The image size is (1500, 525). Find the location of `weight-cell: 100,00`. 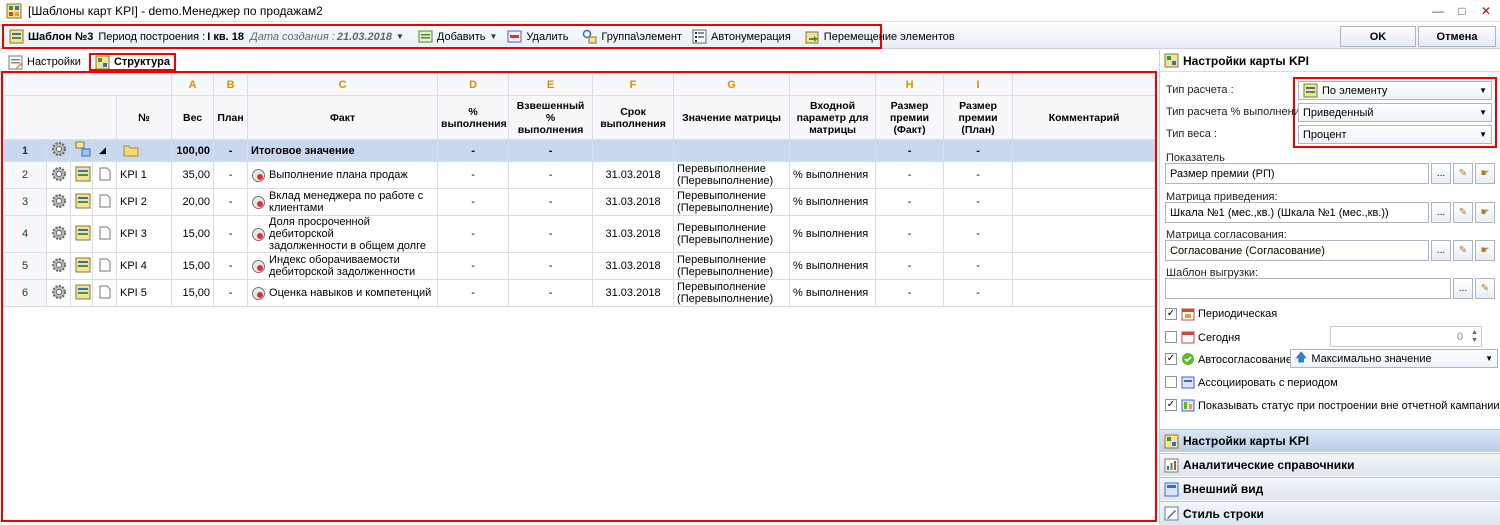

weight-cell: 100,00 is located at coordinates (193, 150).